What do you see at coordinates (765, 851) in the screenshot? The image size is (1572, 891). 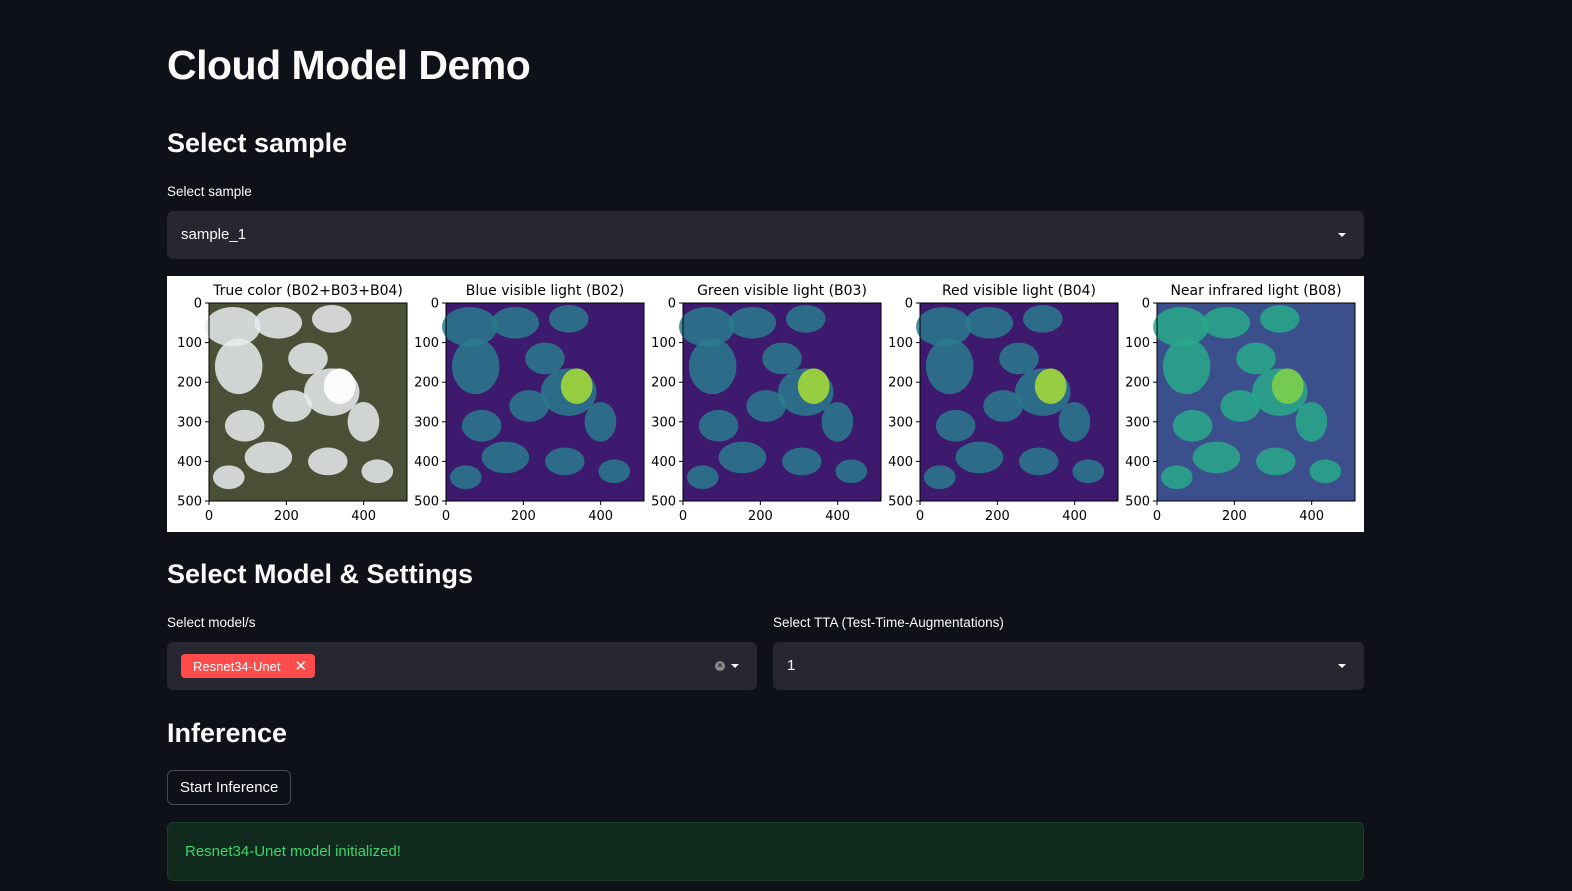 I see `success-alert: Resnet34-Unet model initialized!` at bounding box center [765, 851].